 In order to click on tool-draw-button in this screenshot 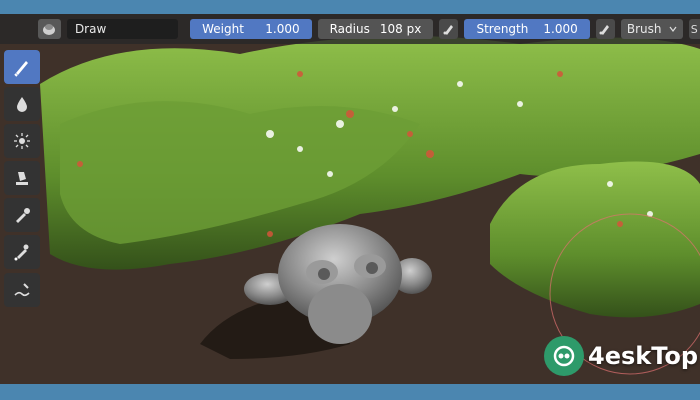, I will do `click(22, 67)`.